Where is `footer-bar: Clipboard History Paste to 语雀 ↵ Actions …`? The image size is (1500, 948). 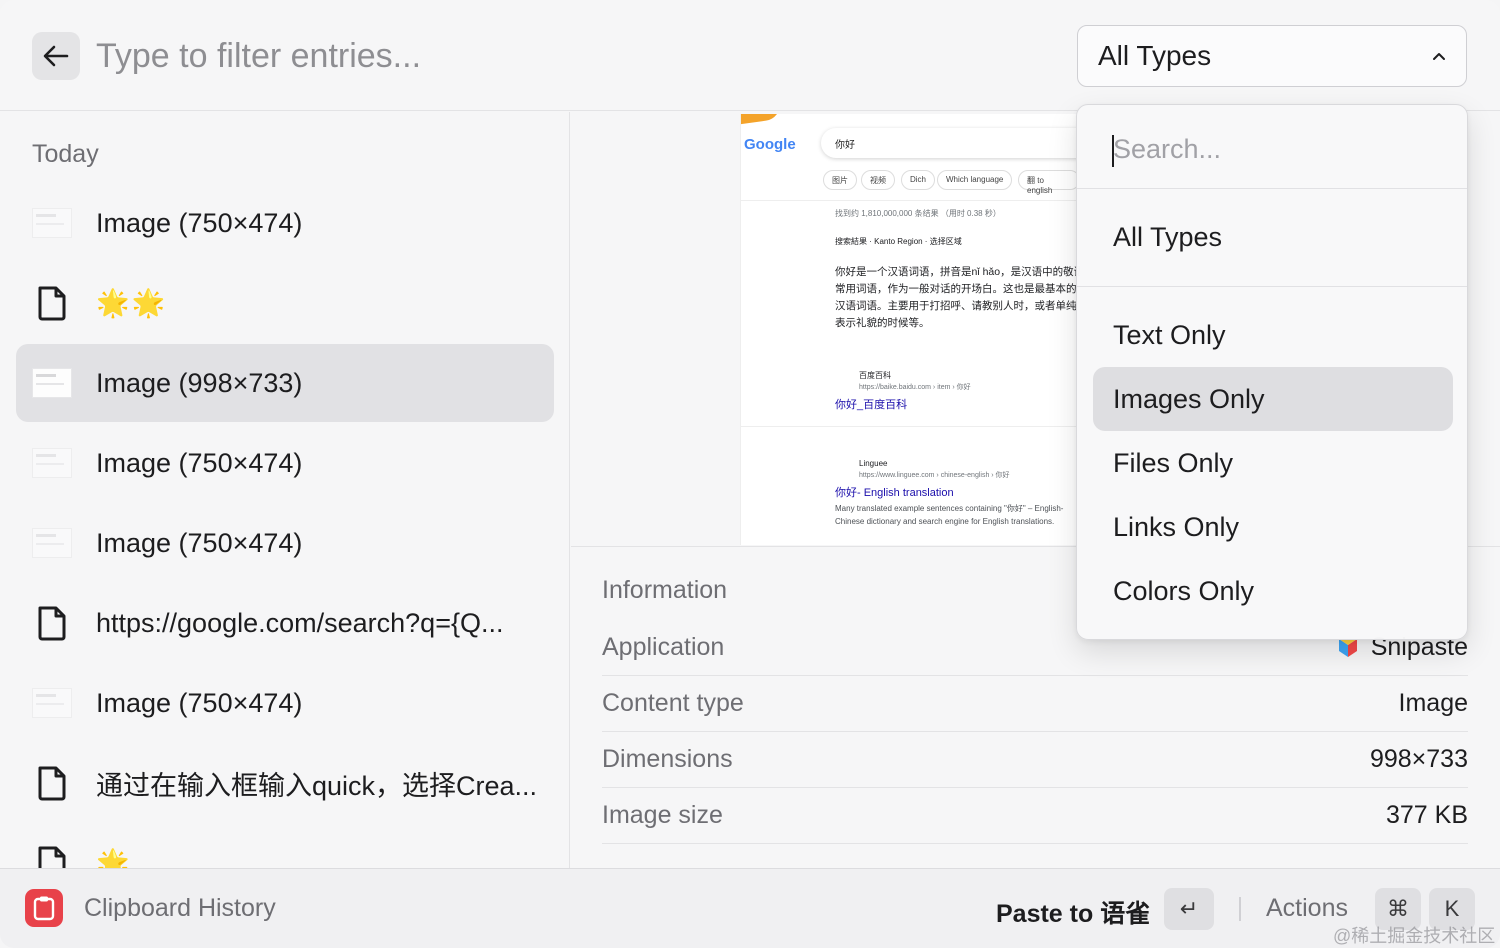
footer-bar: Clipboard History Paste to 语雀 ↵ Actions … is located at coordinates (750, 908).